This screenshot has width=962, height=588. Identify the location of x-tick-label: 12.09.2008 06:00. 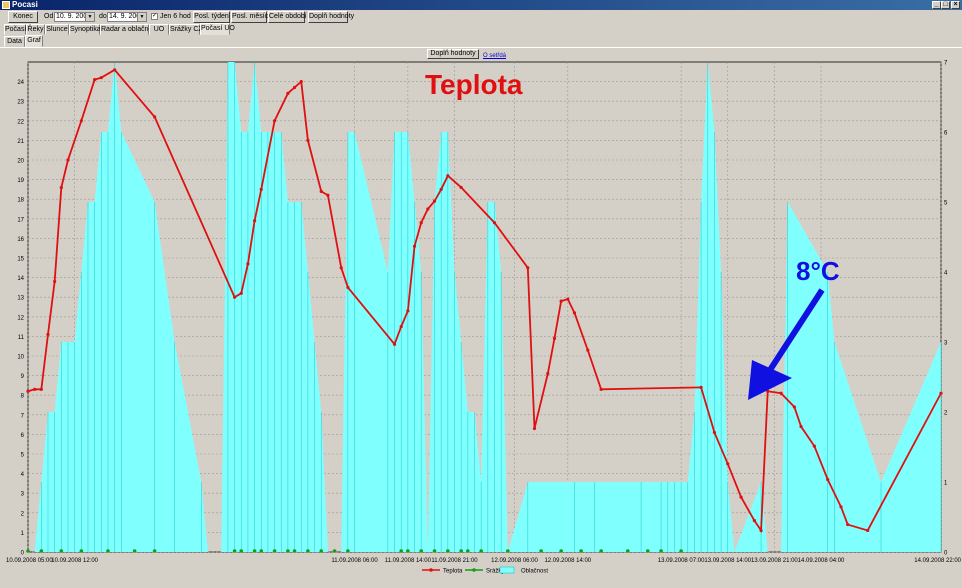
(514, 561).